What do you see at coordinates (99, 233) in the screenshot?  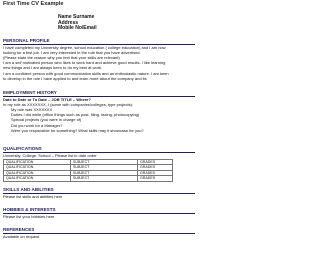 I see `section-references: REFERENCES Available on request` at bounding box center [99, 233].